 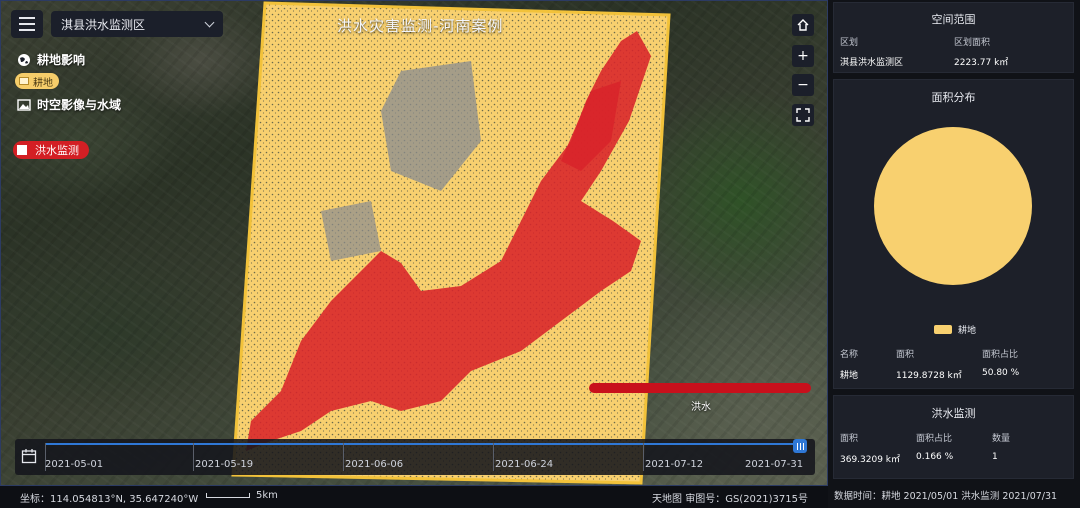 What do you see at coordinates (981, 63) in the screenshot?
I see `region-area: 2223.77 k㎡` at bounding box center [981, 63].